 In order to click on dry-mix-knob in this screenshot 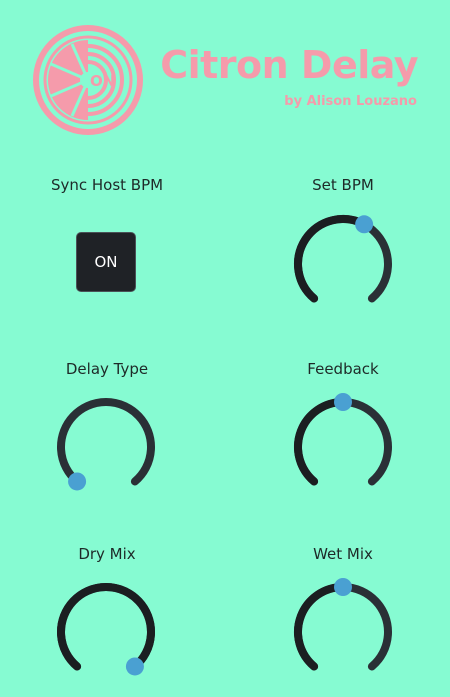, I will do `click(106, 632)`.